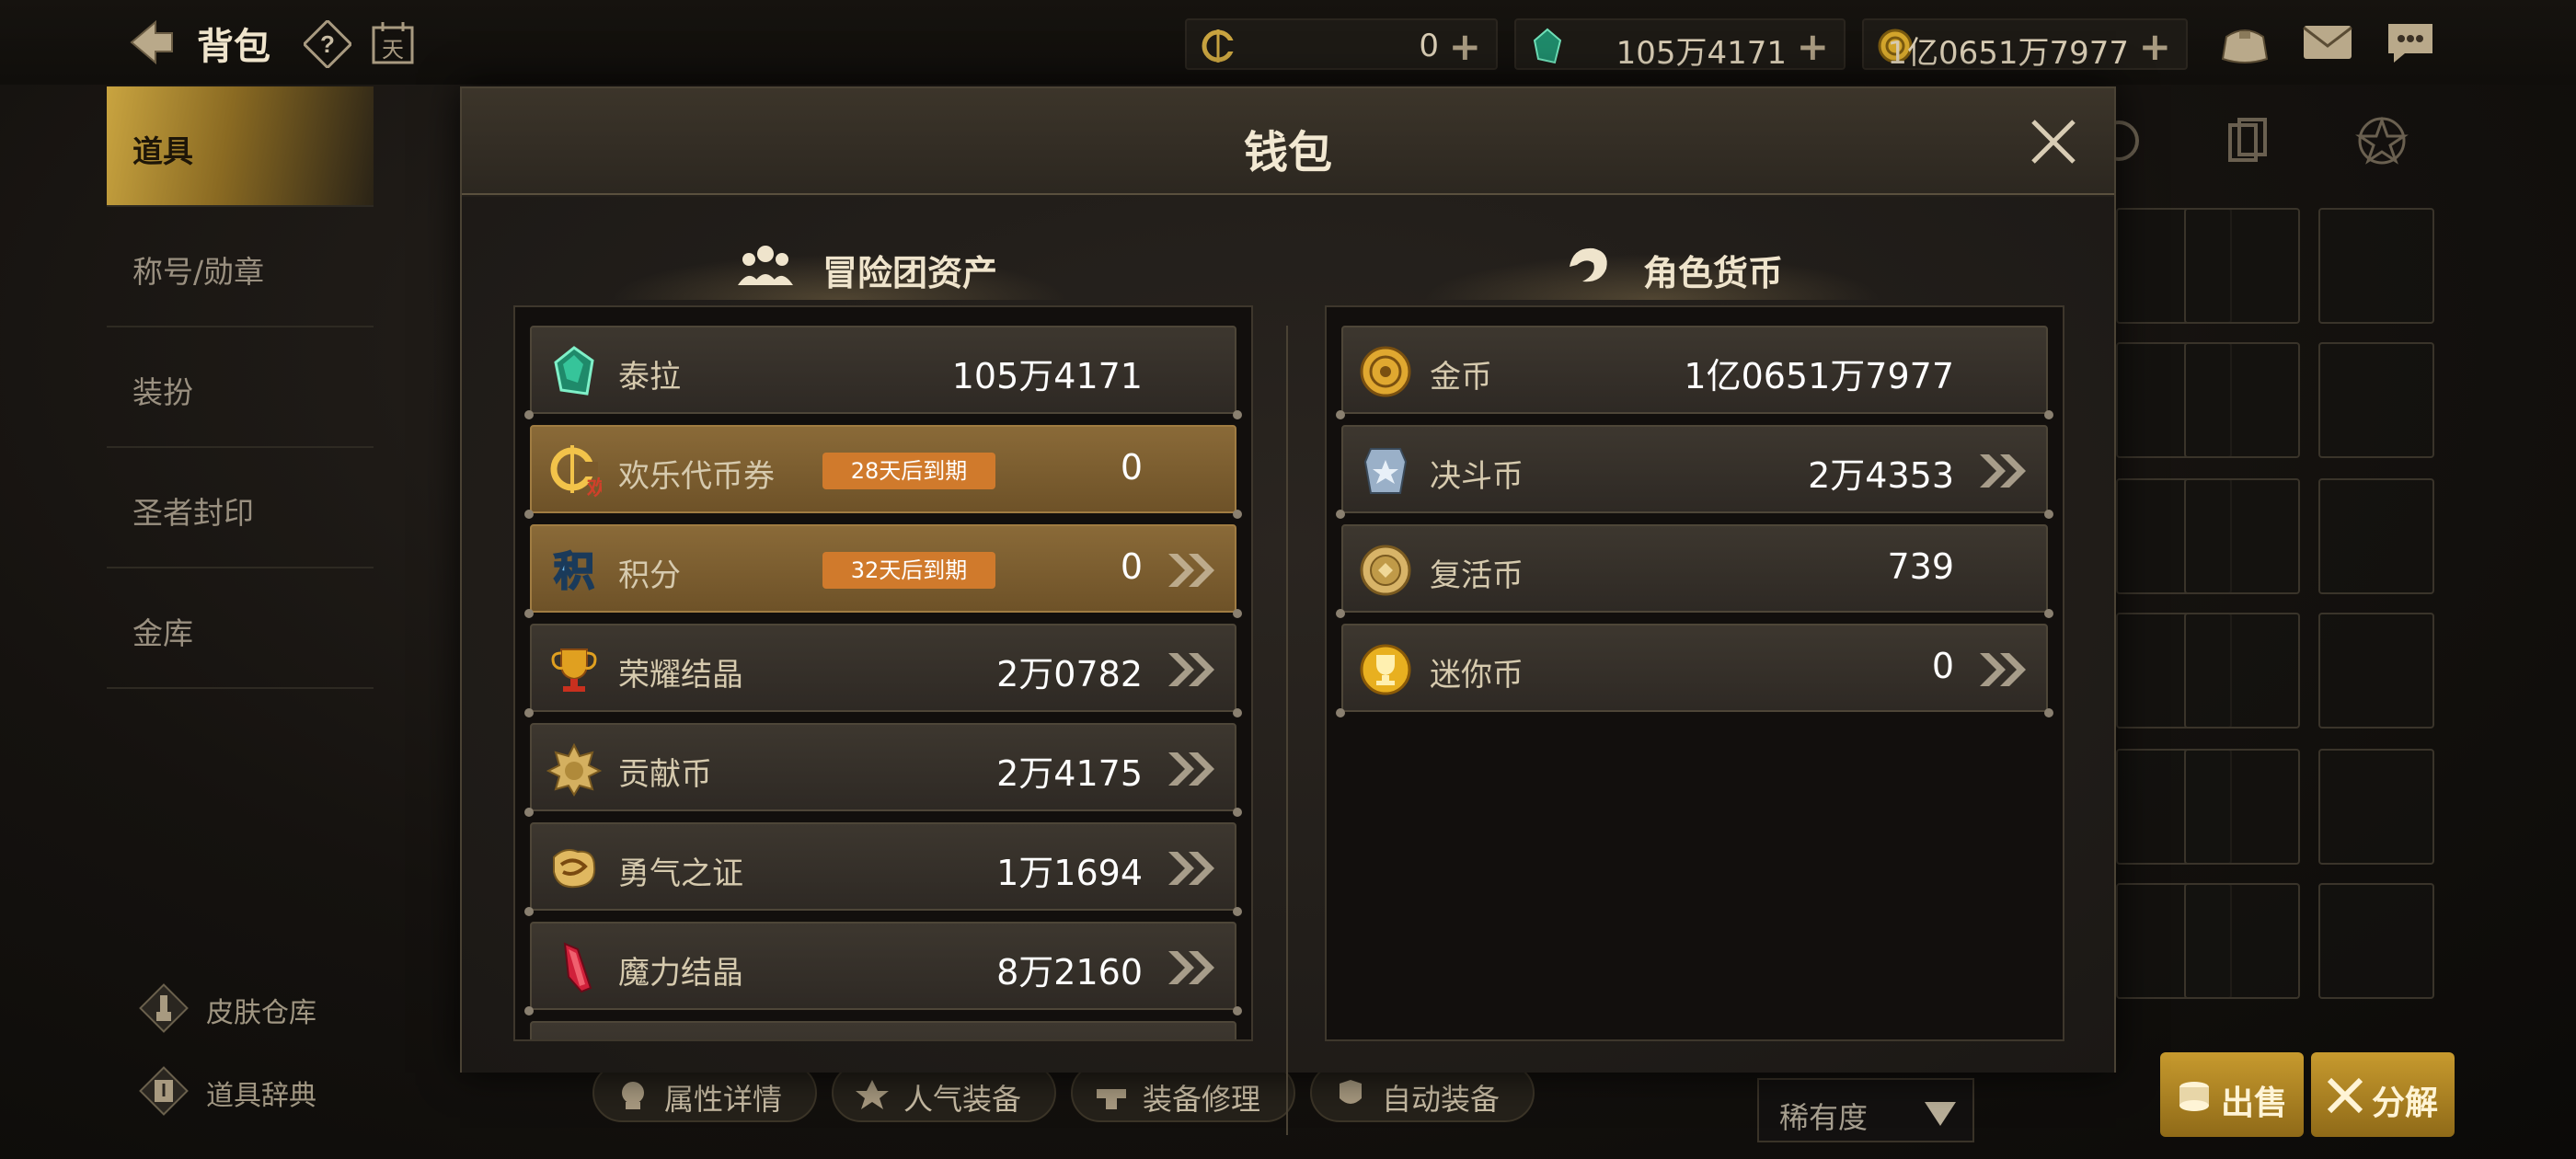  Describe the element at coordinates (1287, 730) in the screenshot. I see `section-divider` at that location.